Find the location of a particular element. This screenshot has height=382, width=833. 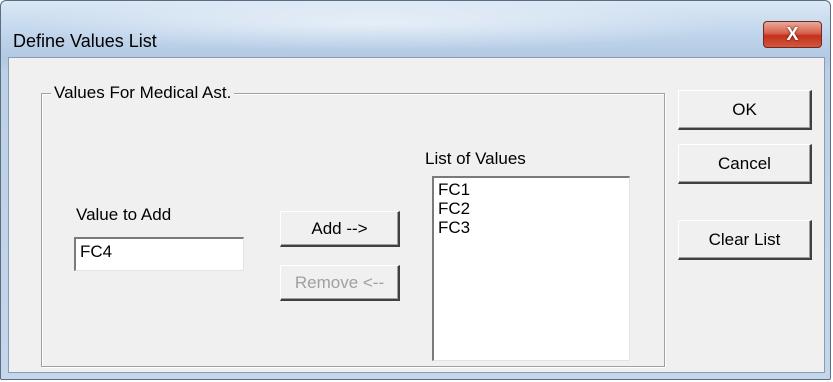

close-icon: X is located at coordinates (792, 34).